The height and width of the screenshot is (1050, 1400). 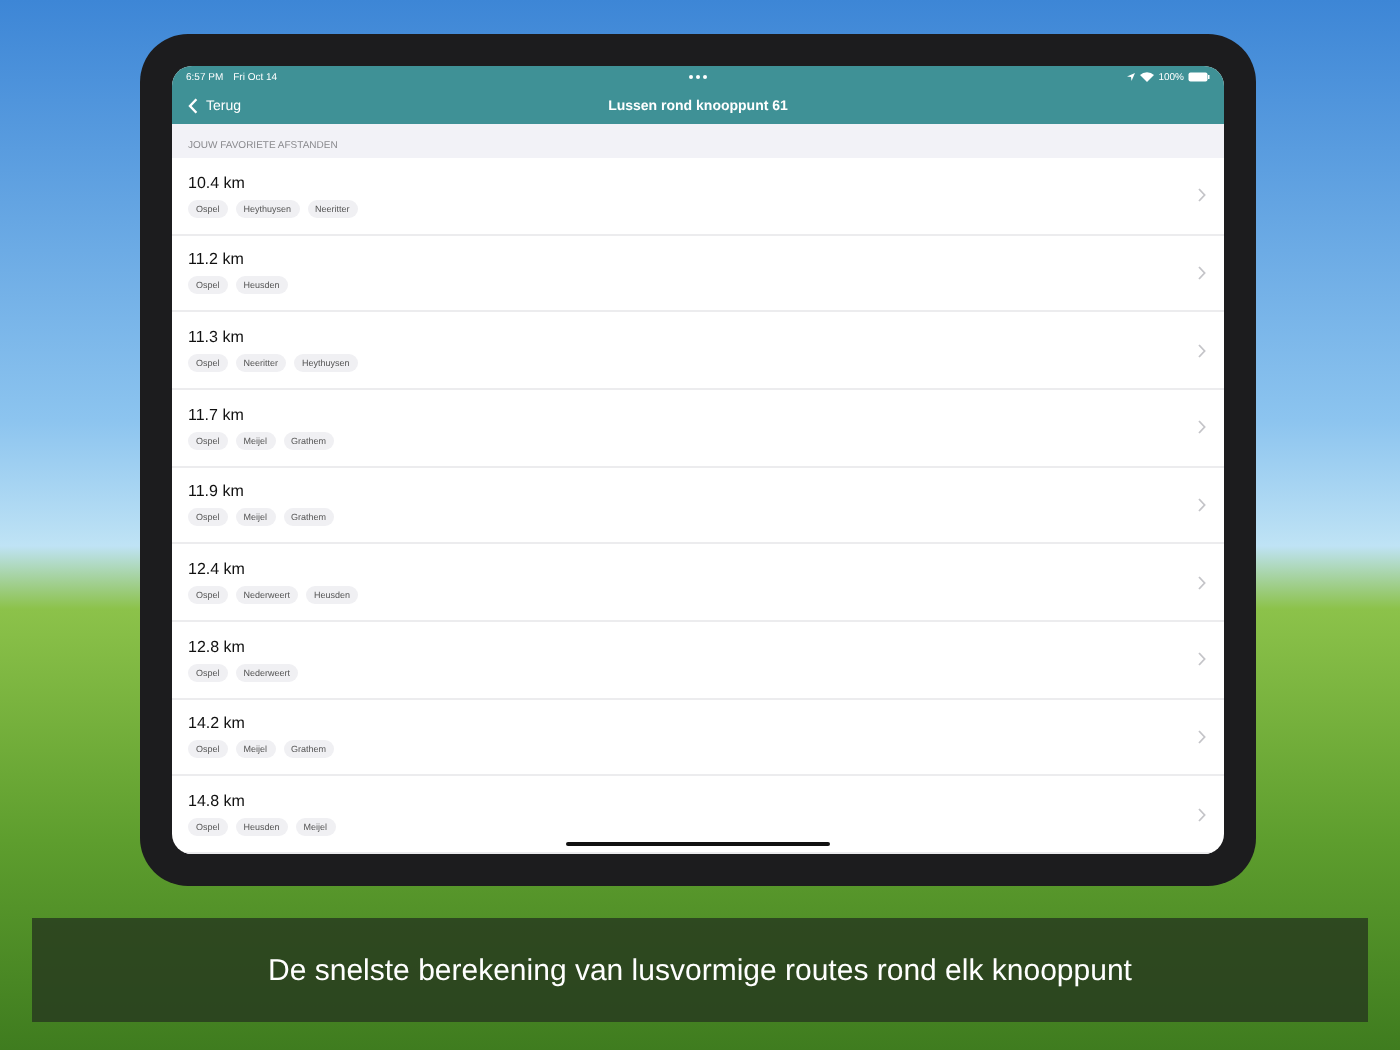 I want to click on route-distance: 10.4 km, so click(x=217, y=182).